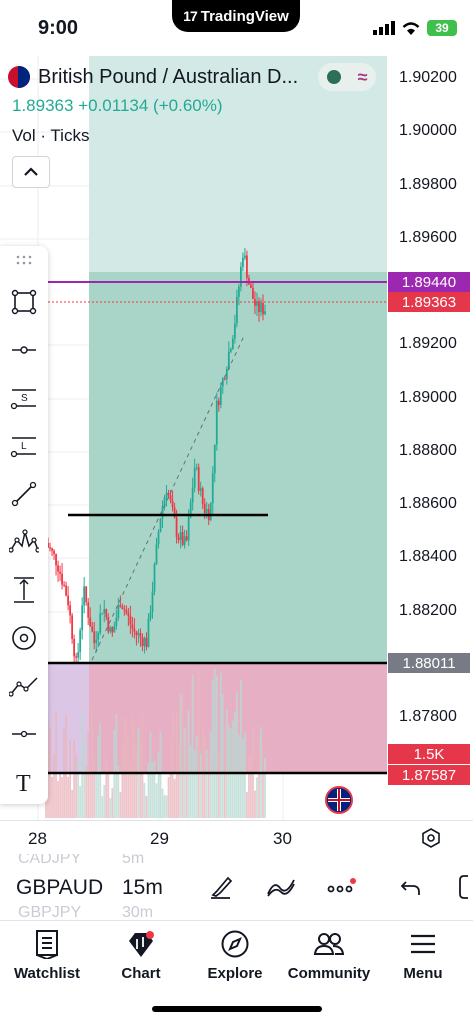  What do you see at coordinates (24, 638) in the screenshot?
I see `magnet-tool-icon` at bounding box center [24, 638].